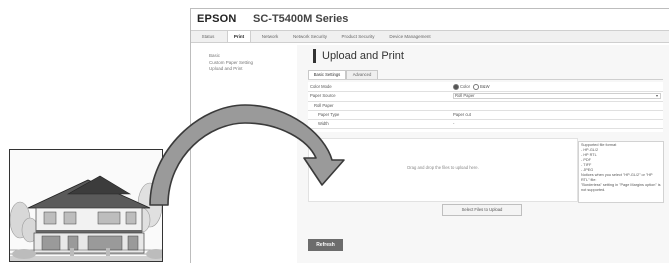 Image resolution: width=669 pixels, height=263 pixels. I want to click on tab-divider, so click(485, 79).